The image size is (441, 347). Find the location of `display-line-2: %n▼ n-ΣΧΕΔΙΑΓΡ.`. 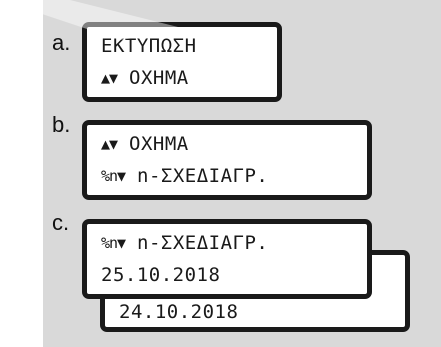

display-line-2: %n▼ n-ΣΧΕΔΙΑΓΡ. is located at coordinates (184, 176).